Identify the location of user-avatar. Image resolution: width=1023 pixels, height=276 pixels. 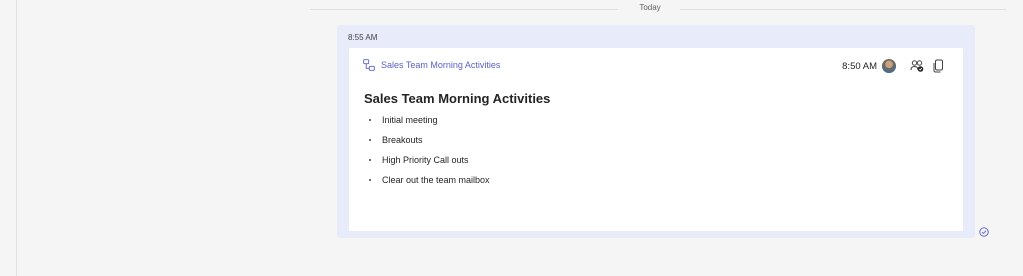
(889, 66).